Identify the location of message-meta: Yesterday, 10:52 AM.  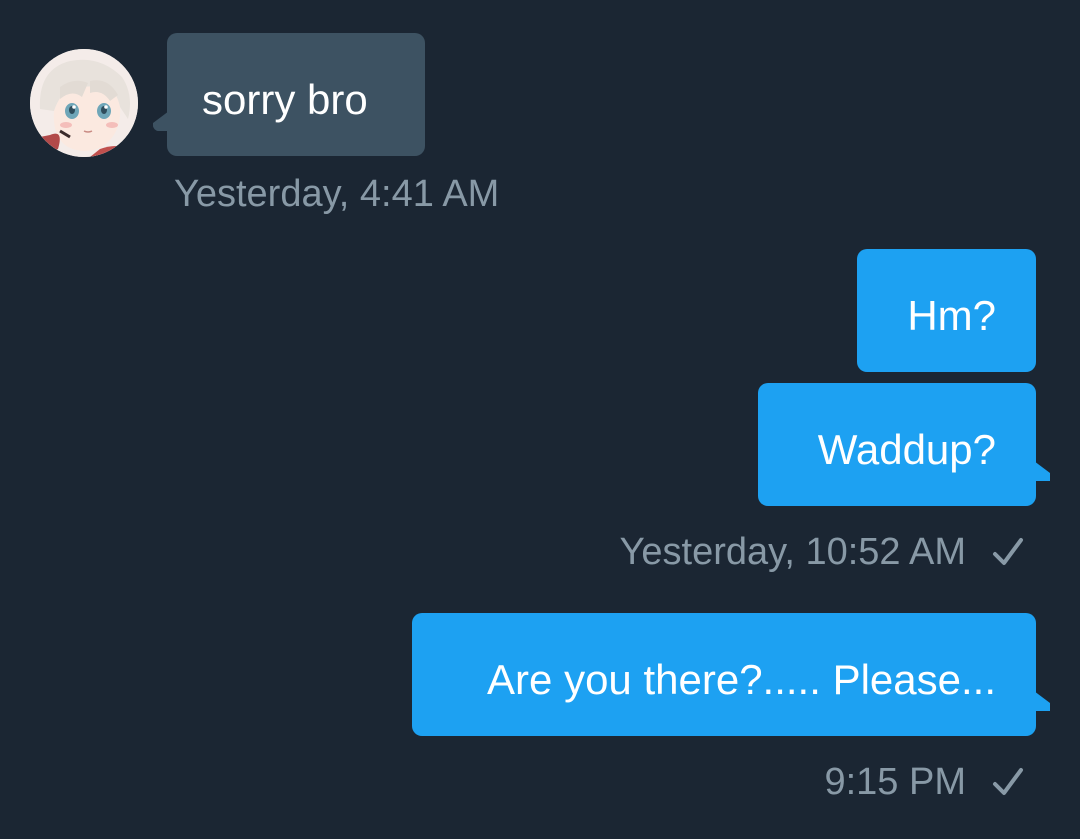
(822, 552).